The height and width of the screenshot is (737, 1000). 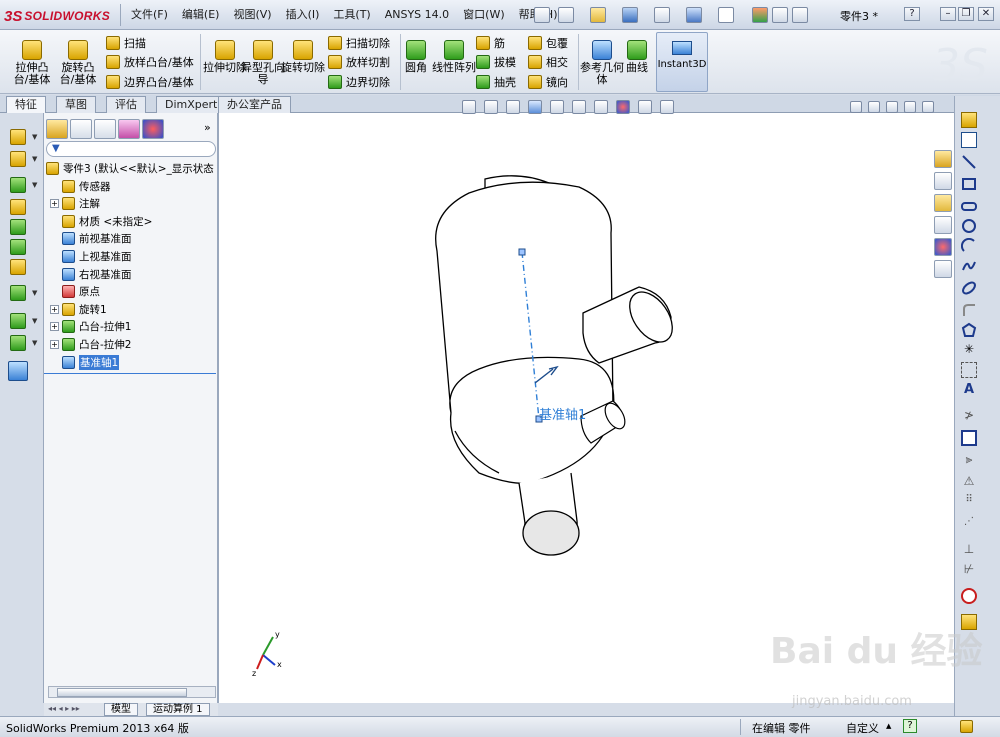 I want to click on sweep-cut-button: 扫描切除, so click(x=359, y=43).